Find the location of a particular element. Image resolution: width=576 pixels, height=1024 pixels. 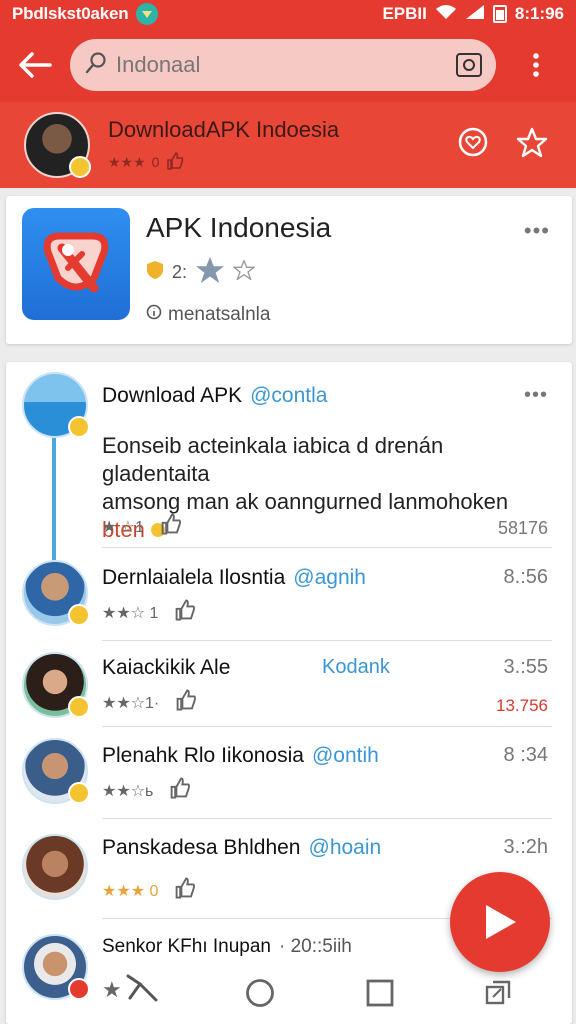

top-app-bar is located at coordinates (288, 65).